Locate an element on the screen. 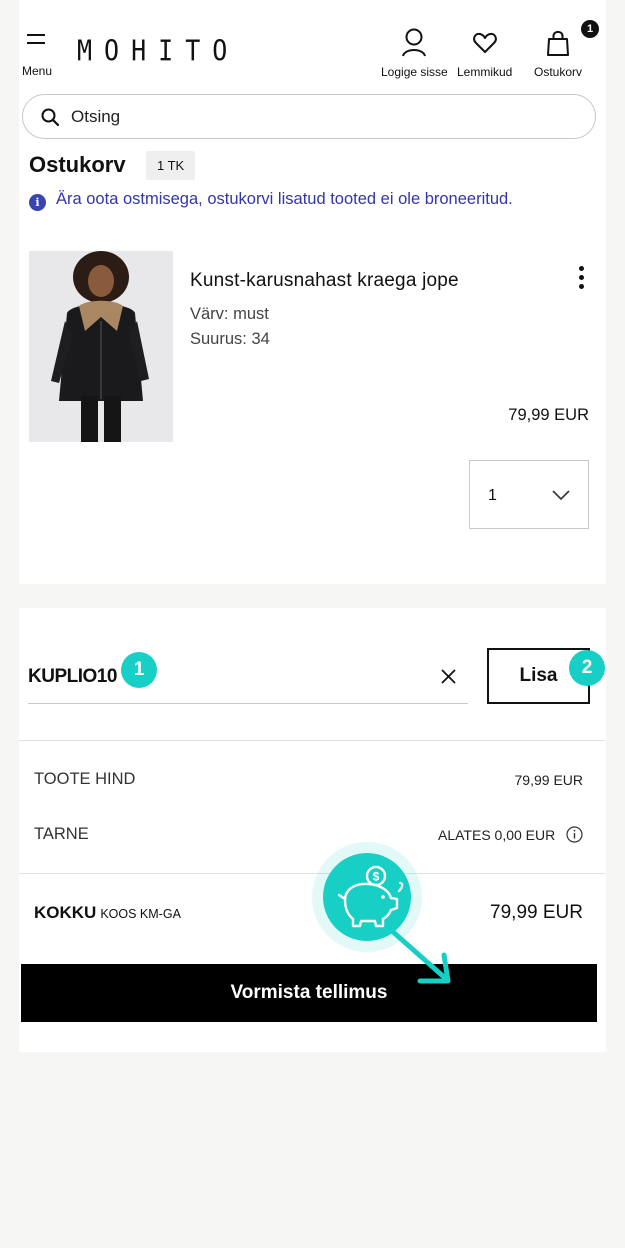 Image resolution: width=625 pixels, height=1248 pixels. product-price-label: TOOTE HIND is located at coordinates (85, 779).